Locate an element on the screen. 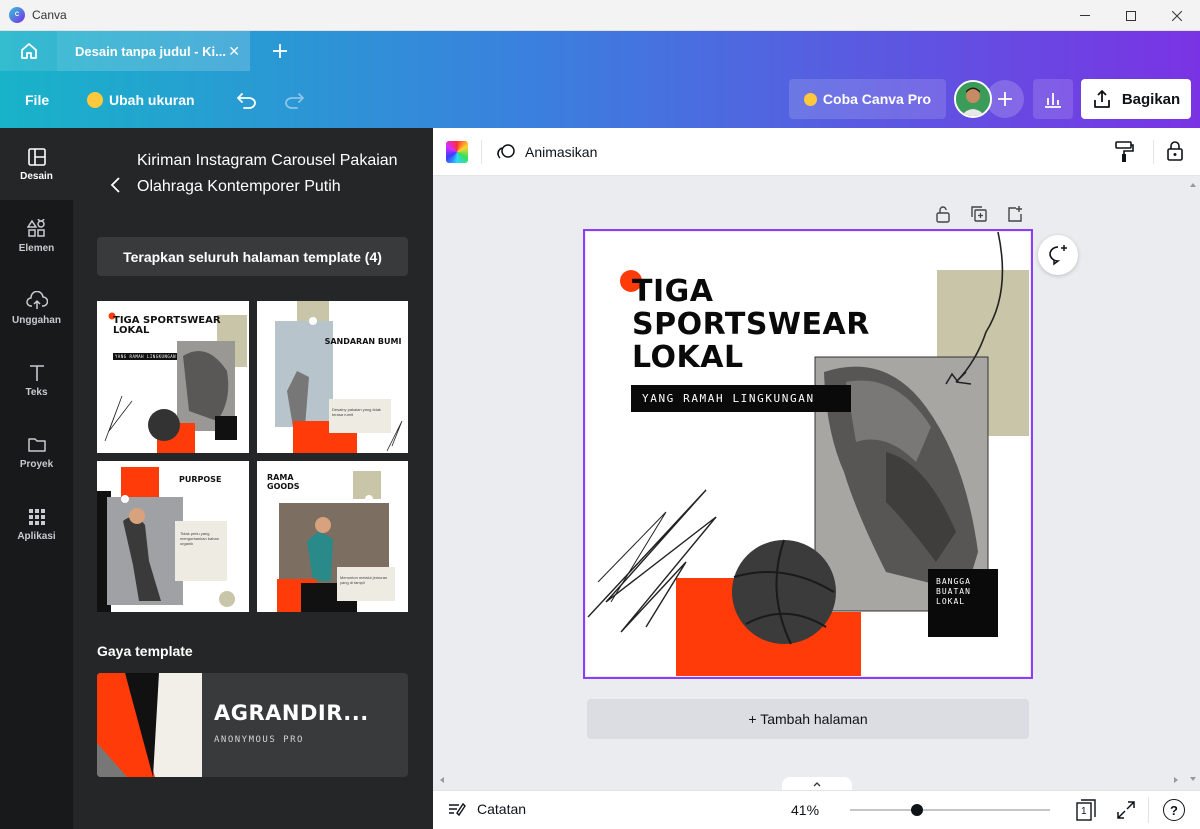  redo-icon is located at coordinates (294, 100).